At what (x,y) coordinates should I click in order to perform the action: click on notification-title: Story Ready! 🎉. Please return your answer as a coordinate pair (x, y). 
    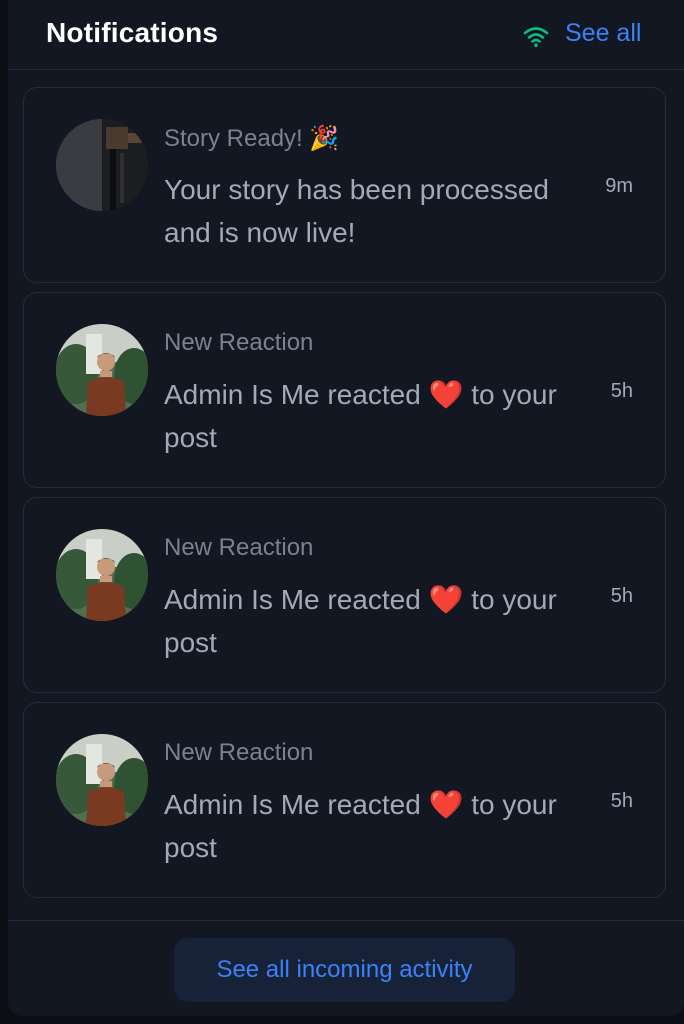
    Looking at the image, I should click on (252, 138).